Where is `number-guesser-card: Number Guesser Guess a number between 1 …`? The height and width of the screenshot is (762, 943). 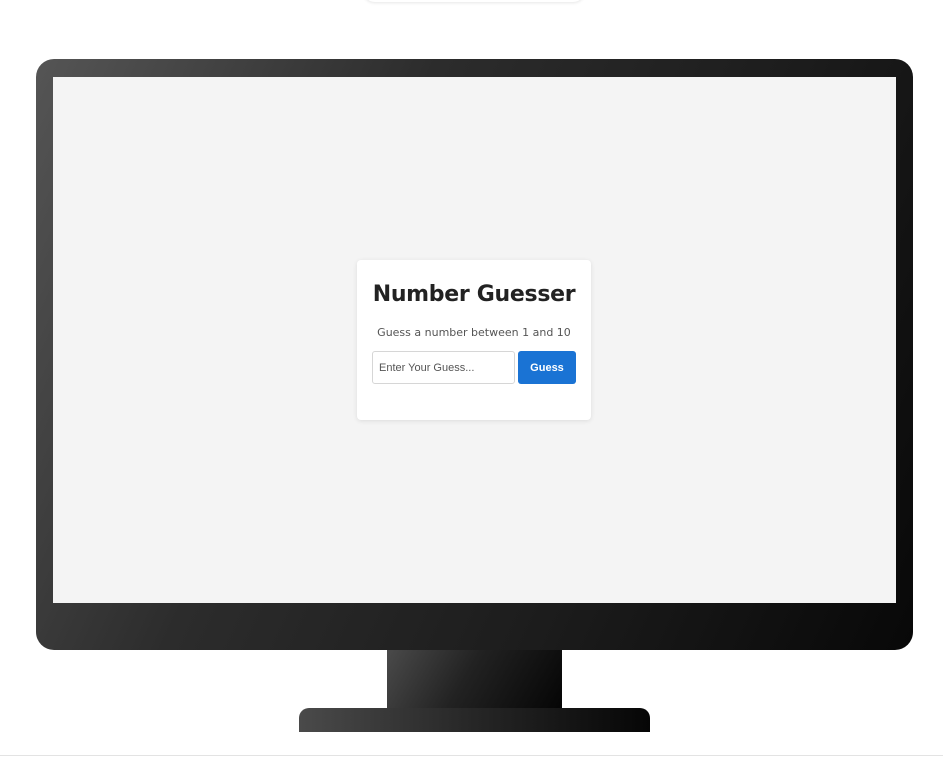 number-guesser-card: Number Guesser Guess a number between 1 … is located at coordinates (474, 340).